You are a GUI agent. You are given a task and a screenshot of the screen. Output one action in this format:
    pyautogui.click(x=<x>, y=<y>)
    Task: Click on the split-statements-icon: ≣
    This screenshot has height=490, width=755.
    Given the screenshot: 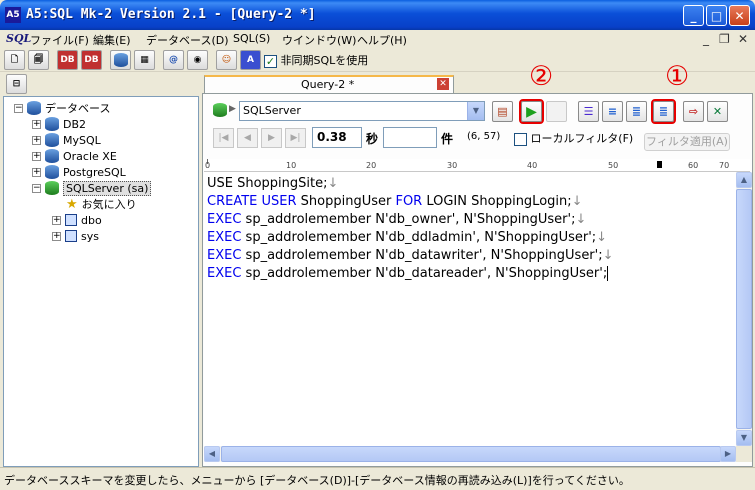 What is the action you would take?
    pyautogui.click(x=663, y=111)
    